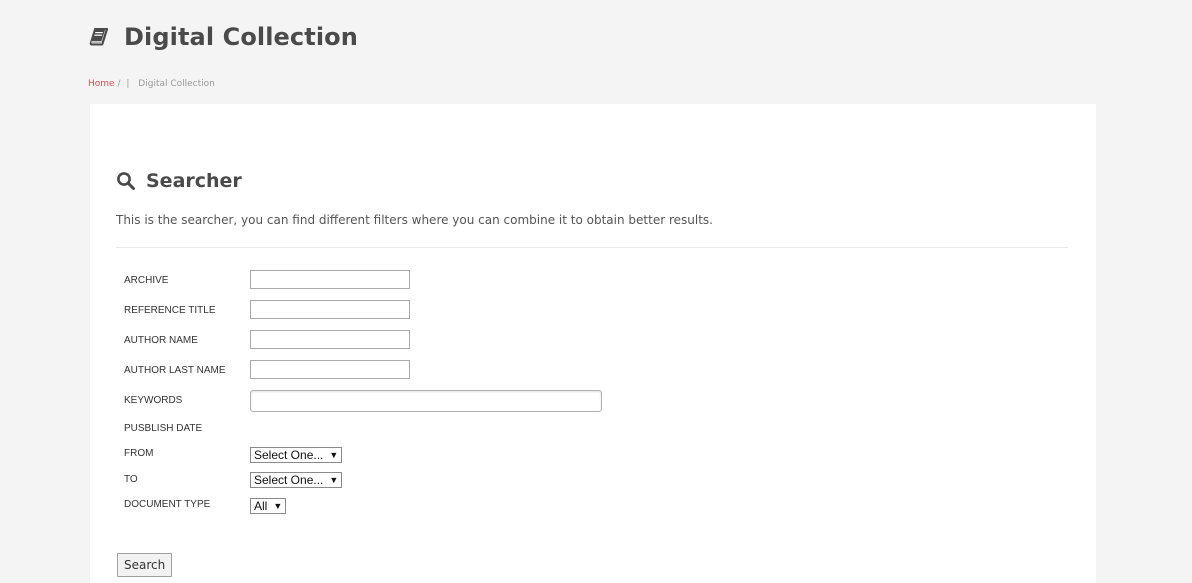 The width and height of the screenshot is (1192, 583). I want to click on breadcrumb: Home / | Digital Collection, so click(151, 84).